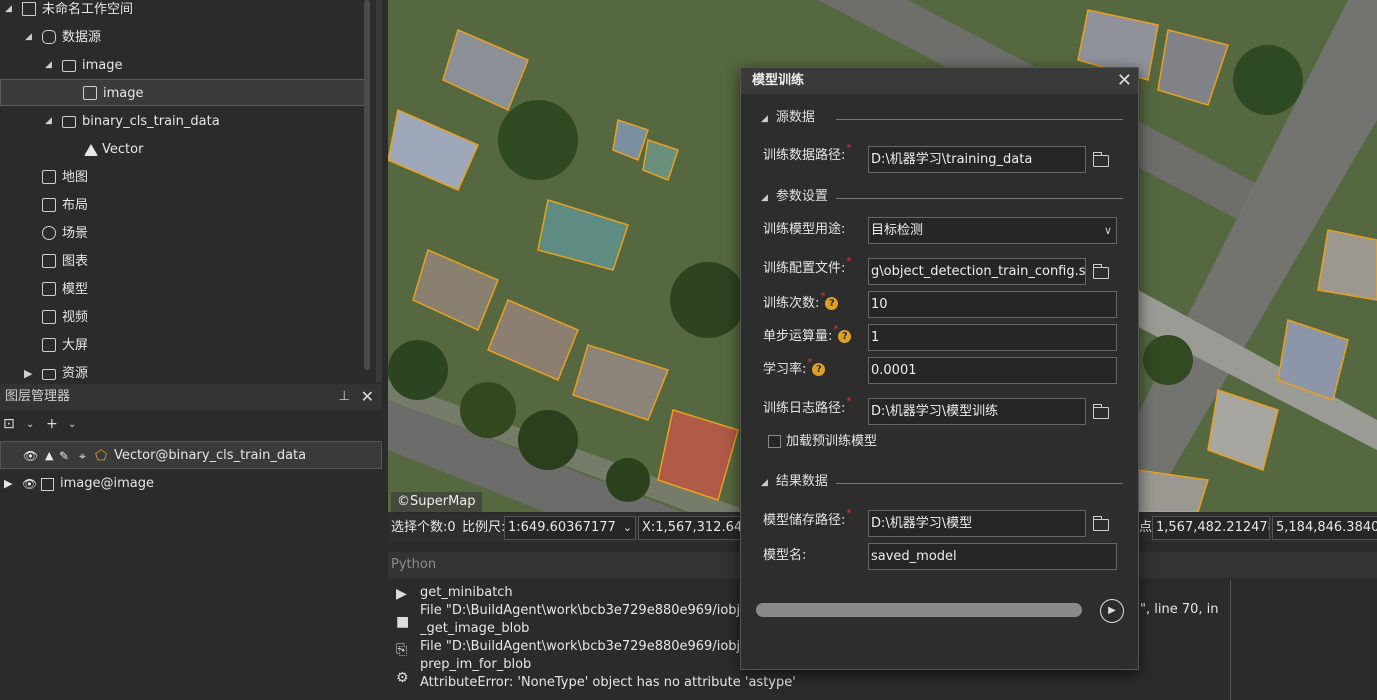 This screenshot has width=1377, height=700. Describe the element at coordinates (9, 424) in the screenshot. I see `add-layer-group-icon: ⊡` at that location.